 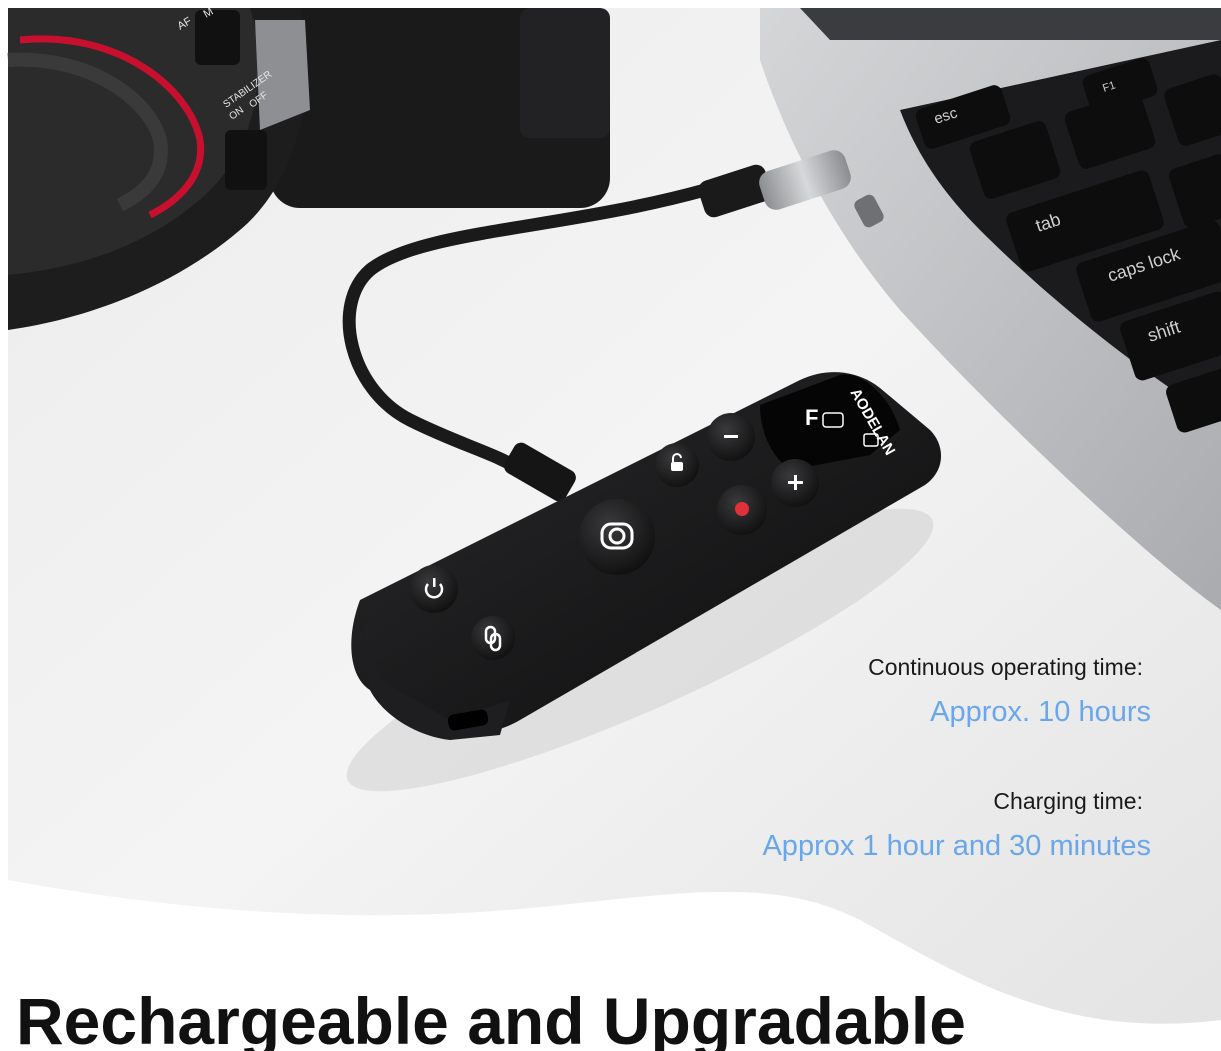 I want to click on headline: Rechargeable and Upgradable, so click(x=491, y=1017).